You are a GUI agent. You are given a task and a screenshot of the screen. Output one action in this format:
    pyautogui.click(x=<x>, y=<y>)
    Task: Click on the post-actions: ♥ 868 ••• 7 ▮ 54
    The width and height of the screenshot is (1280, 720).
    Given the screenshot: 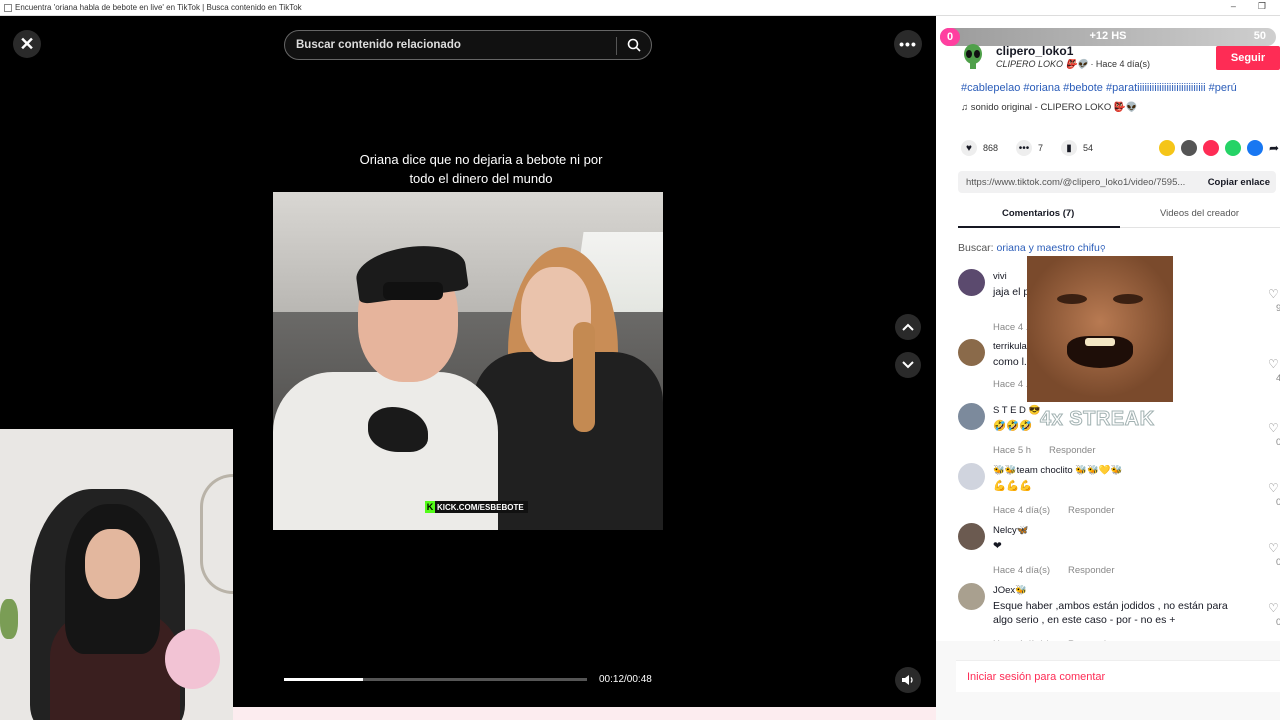 What is the action you would take?
    pyautogui.click(x=1036, y=148)
    